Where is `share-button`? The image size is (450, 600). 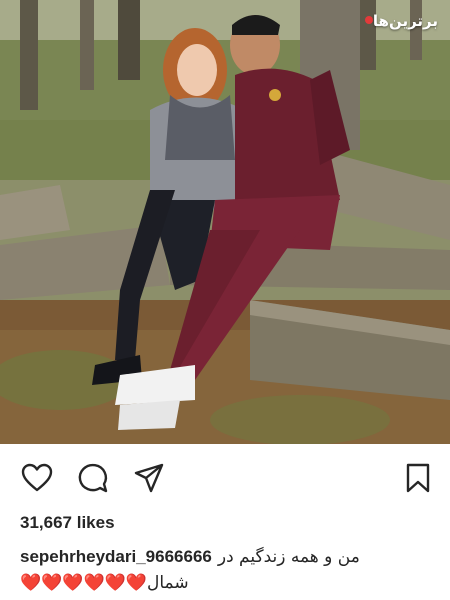
share-button is located at coordinates (149, 478).